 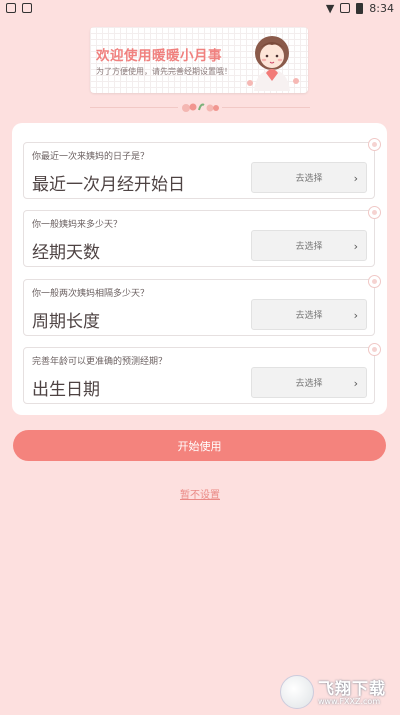 I want to click on field-hint: 你一般两次姨妈相隔多少天？, so click(x=91, y=294).